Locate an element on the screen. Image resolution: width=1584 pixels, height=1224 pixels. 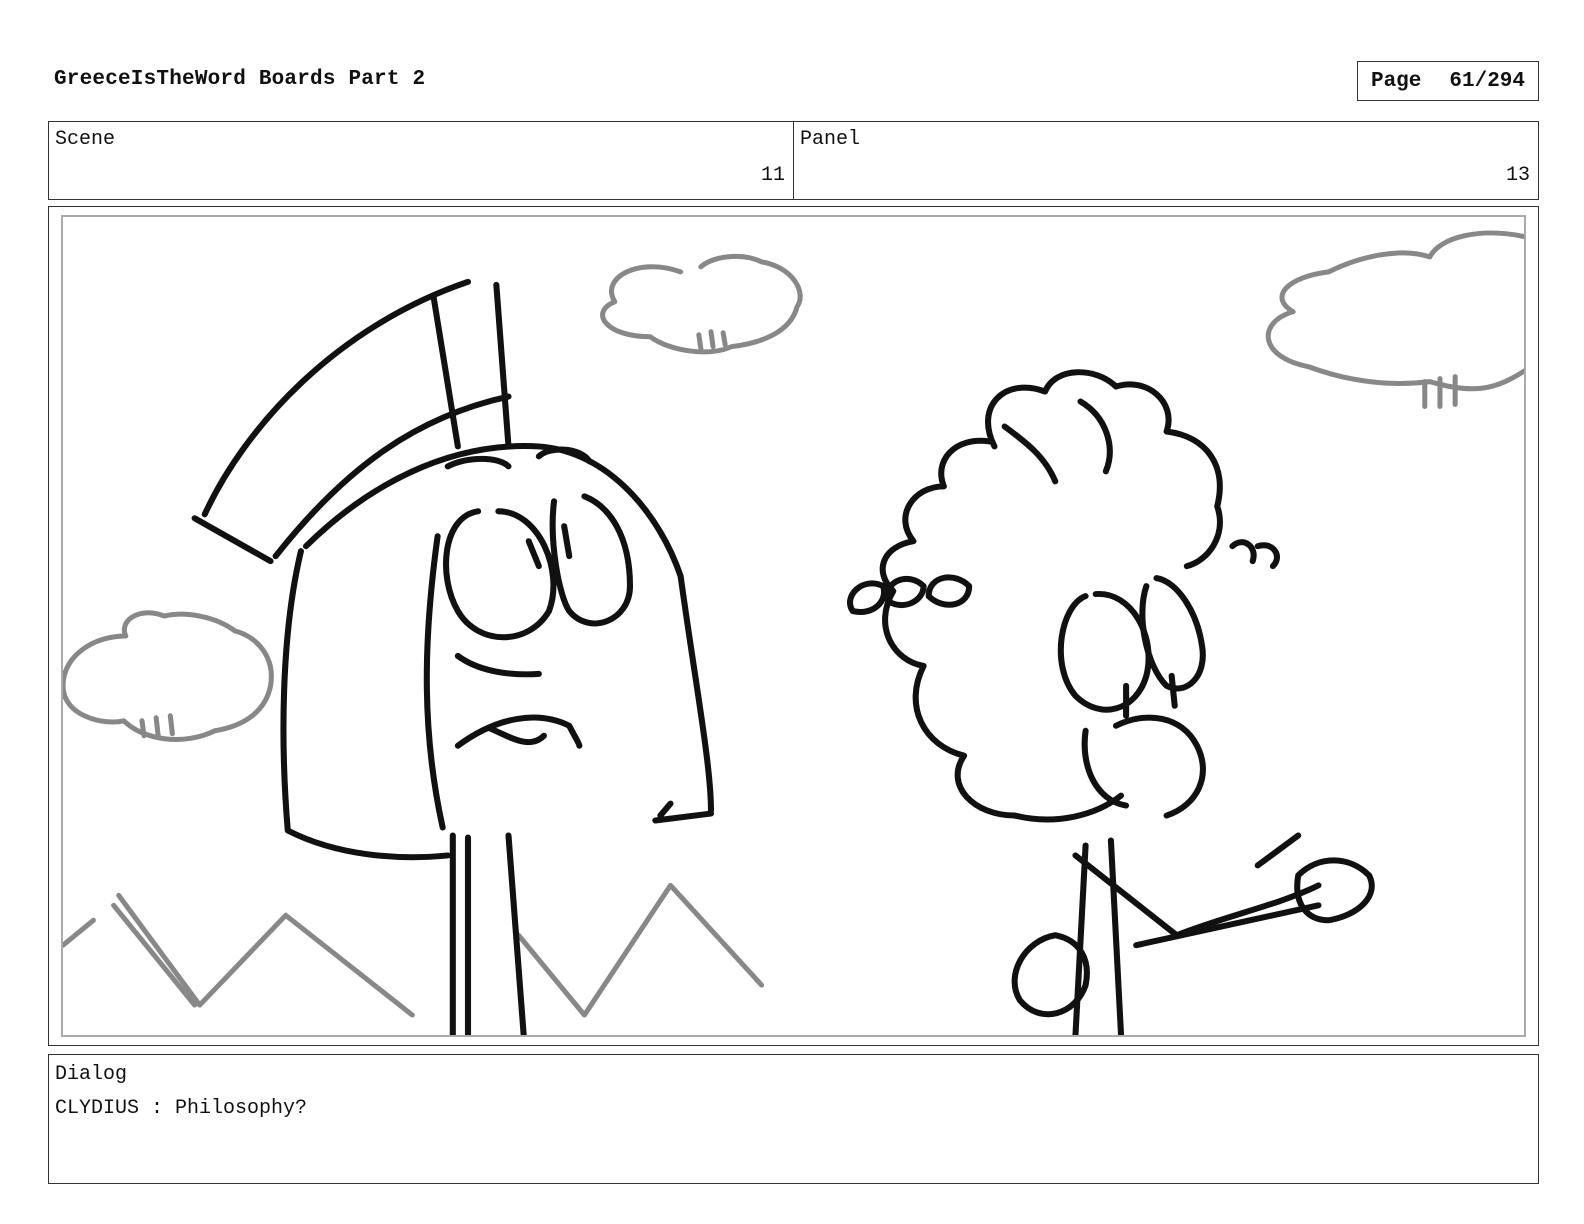
cloud-top-right is located at coordinates (1394, 311).